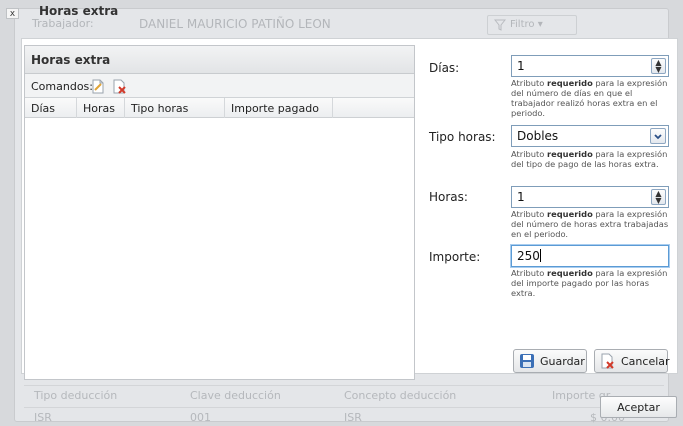  Describe the element at coordinates (527, 361) in the screenshot. I see `save-icon` at that location.